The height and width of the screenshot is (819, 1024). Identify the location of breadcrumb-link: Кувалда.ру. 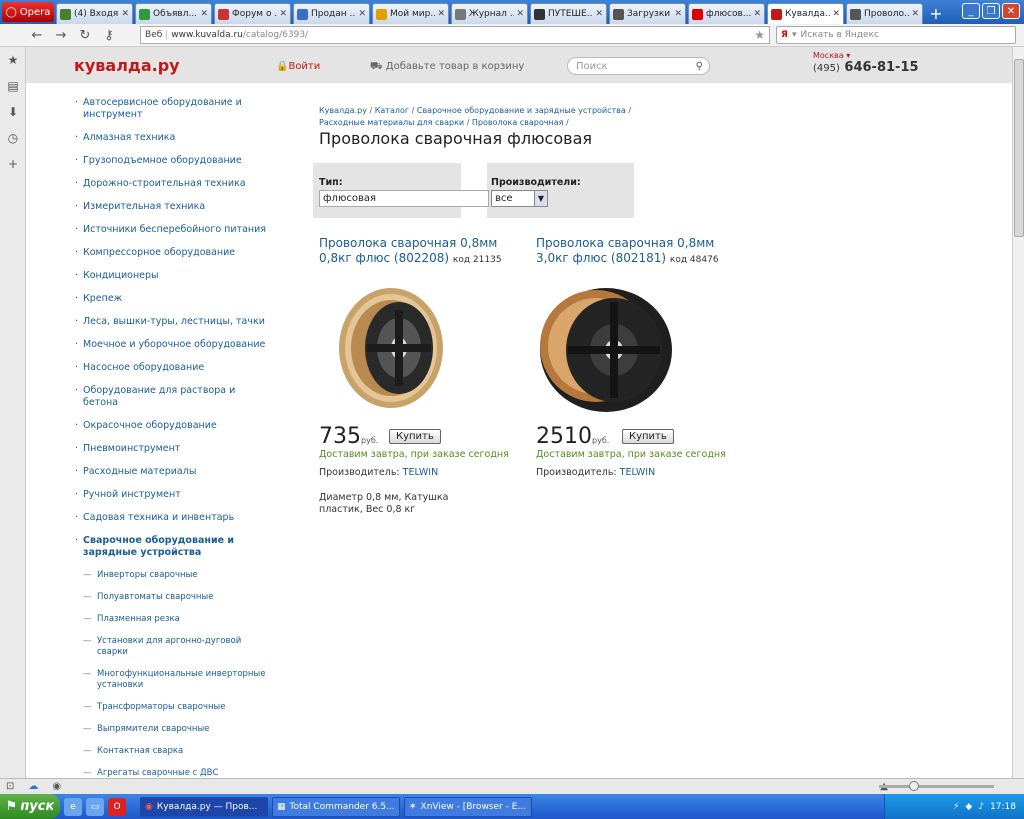
(343, 110).